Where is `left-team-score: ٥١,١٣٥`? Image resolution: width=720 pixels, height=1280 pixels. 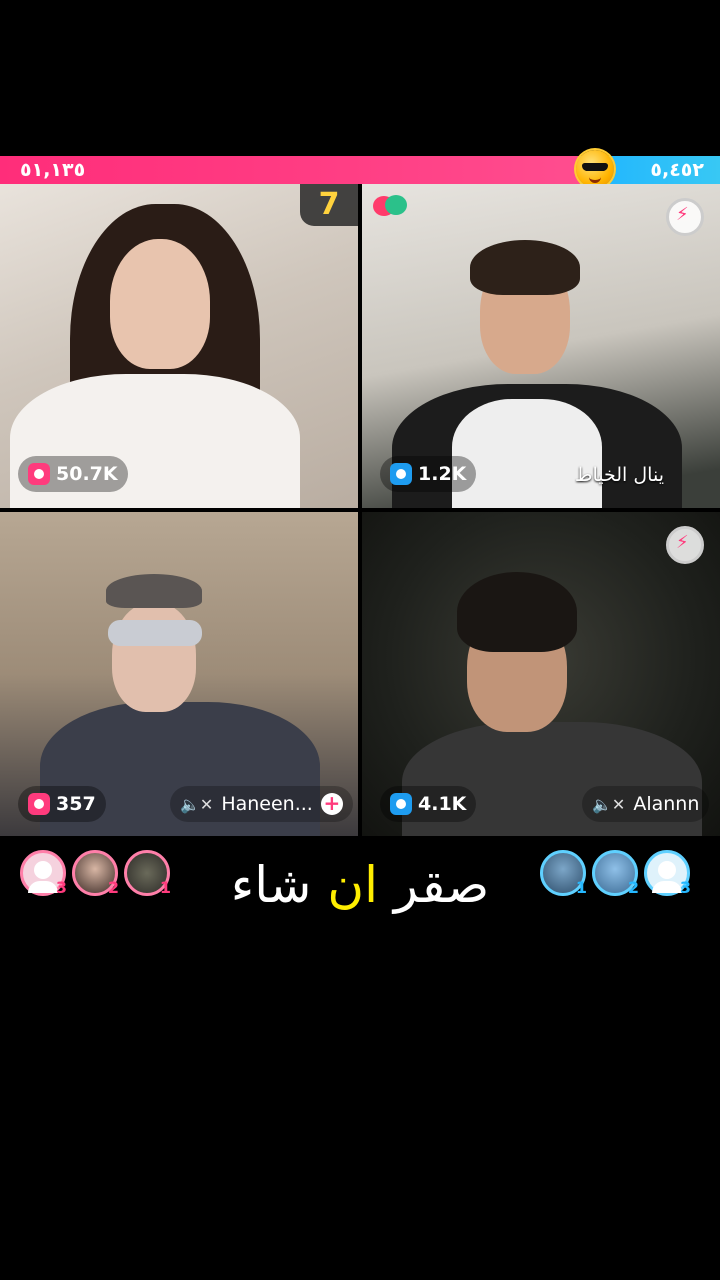 left-team-score: ٥١,١٣٥ is located at coordinates (53, 170).